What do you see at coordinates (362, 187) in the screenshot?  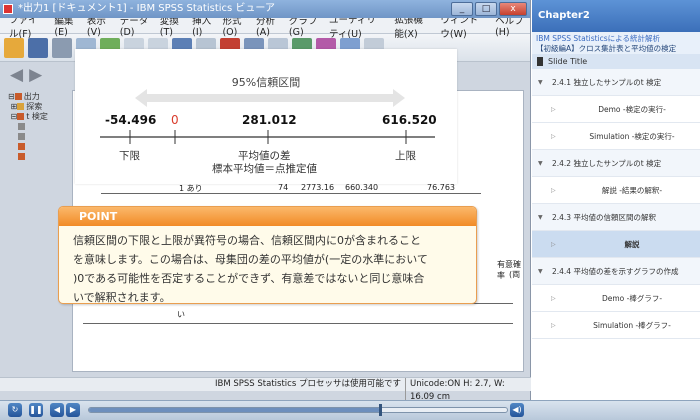 I see `row-sd: 660.340` at bounding box center [362, 187].